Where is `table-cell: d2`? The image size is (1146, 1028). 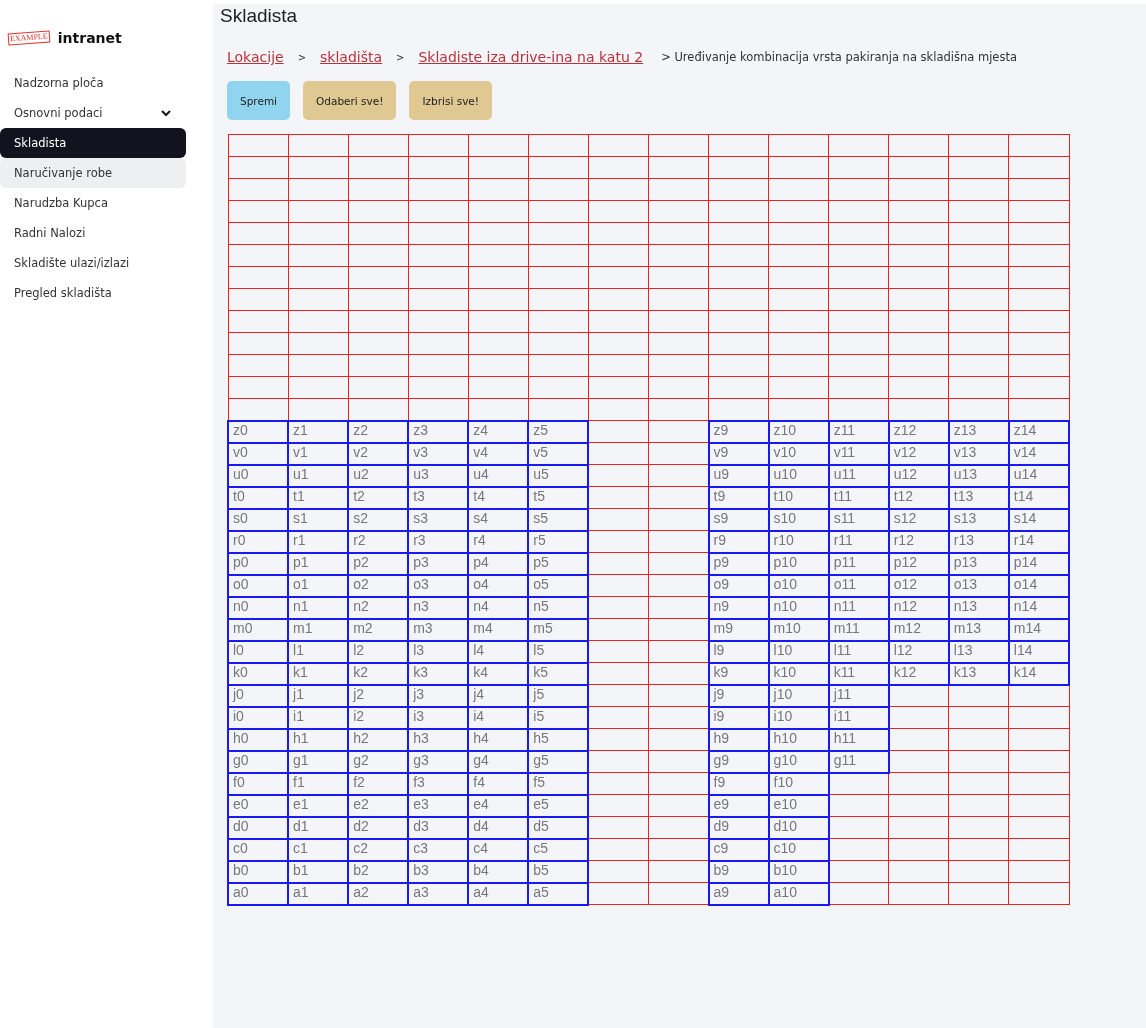 table-cell: d2 is located at coordinates (378, 827).